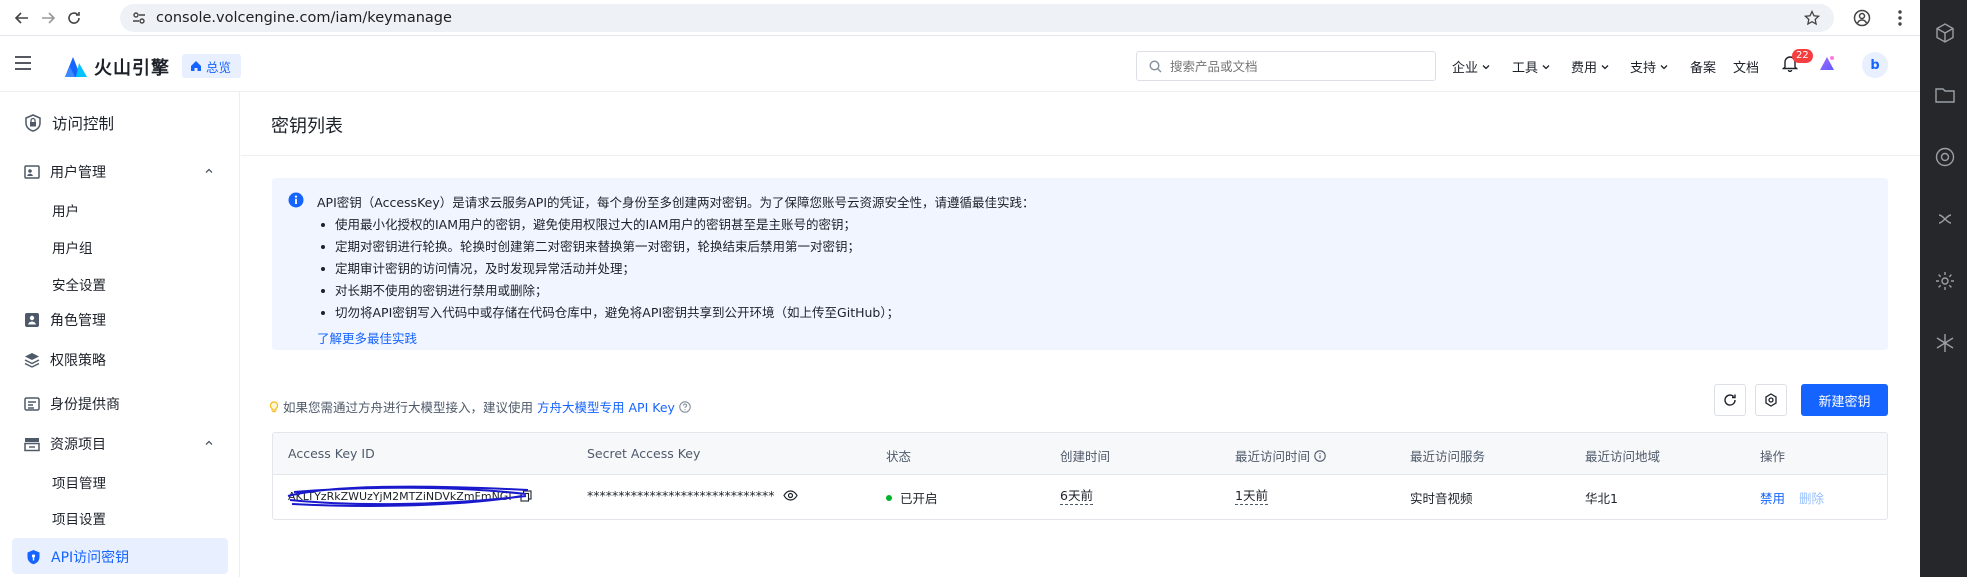 This screenshot has height=577, width=1967. I want to click on role-icon, so click(32, 320).